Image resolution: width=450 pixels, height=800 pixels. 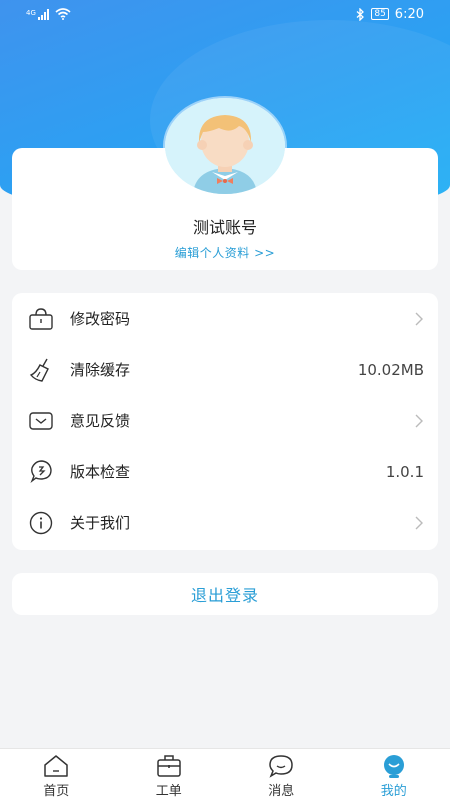 What do you see at coordinates (41, 523) in the screenshot?
I see `info-icon` at bounding box center [41, 523].